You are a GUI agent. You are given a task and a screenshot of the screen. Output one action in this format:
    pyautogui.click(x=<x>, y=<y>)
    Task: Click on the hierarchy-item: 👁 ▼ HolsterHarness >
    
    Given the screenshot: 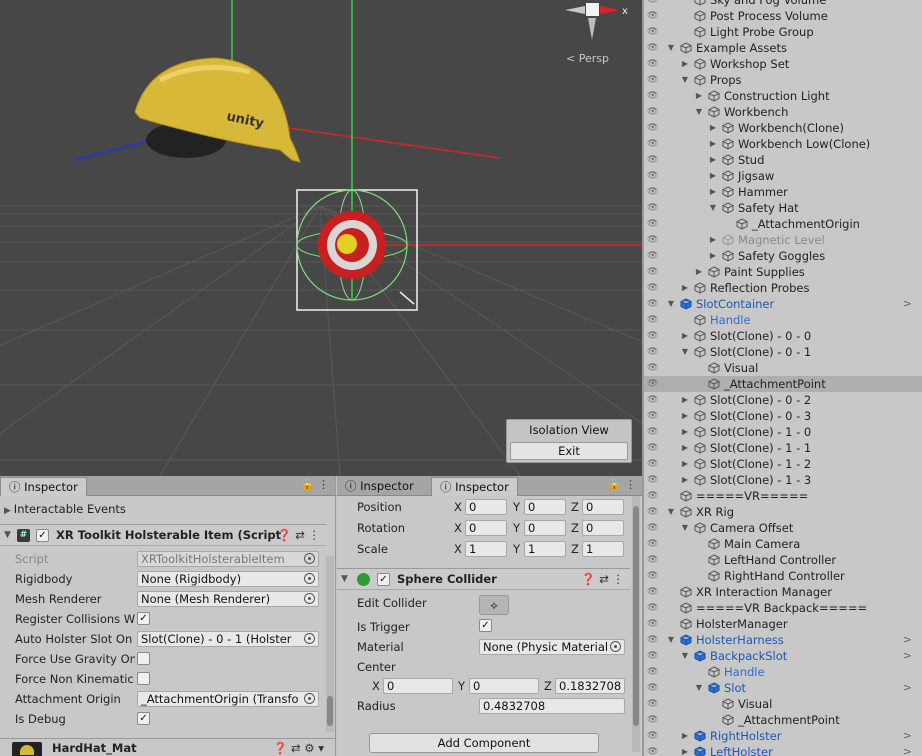 What is the action you would take?
    pyautogui.click(x=783, y=640)
    